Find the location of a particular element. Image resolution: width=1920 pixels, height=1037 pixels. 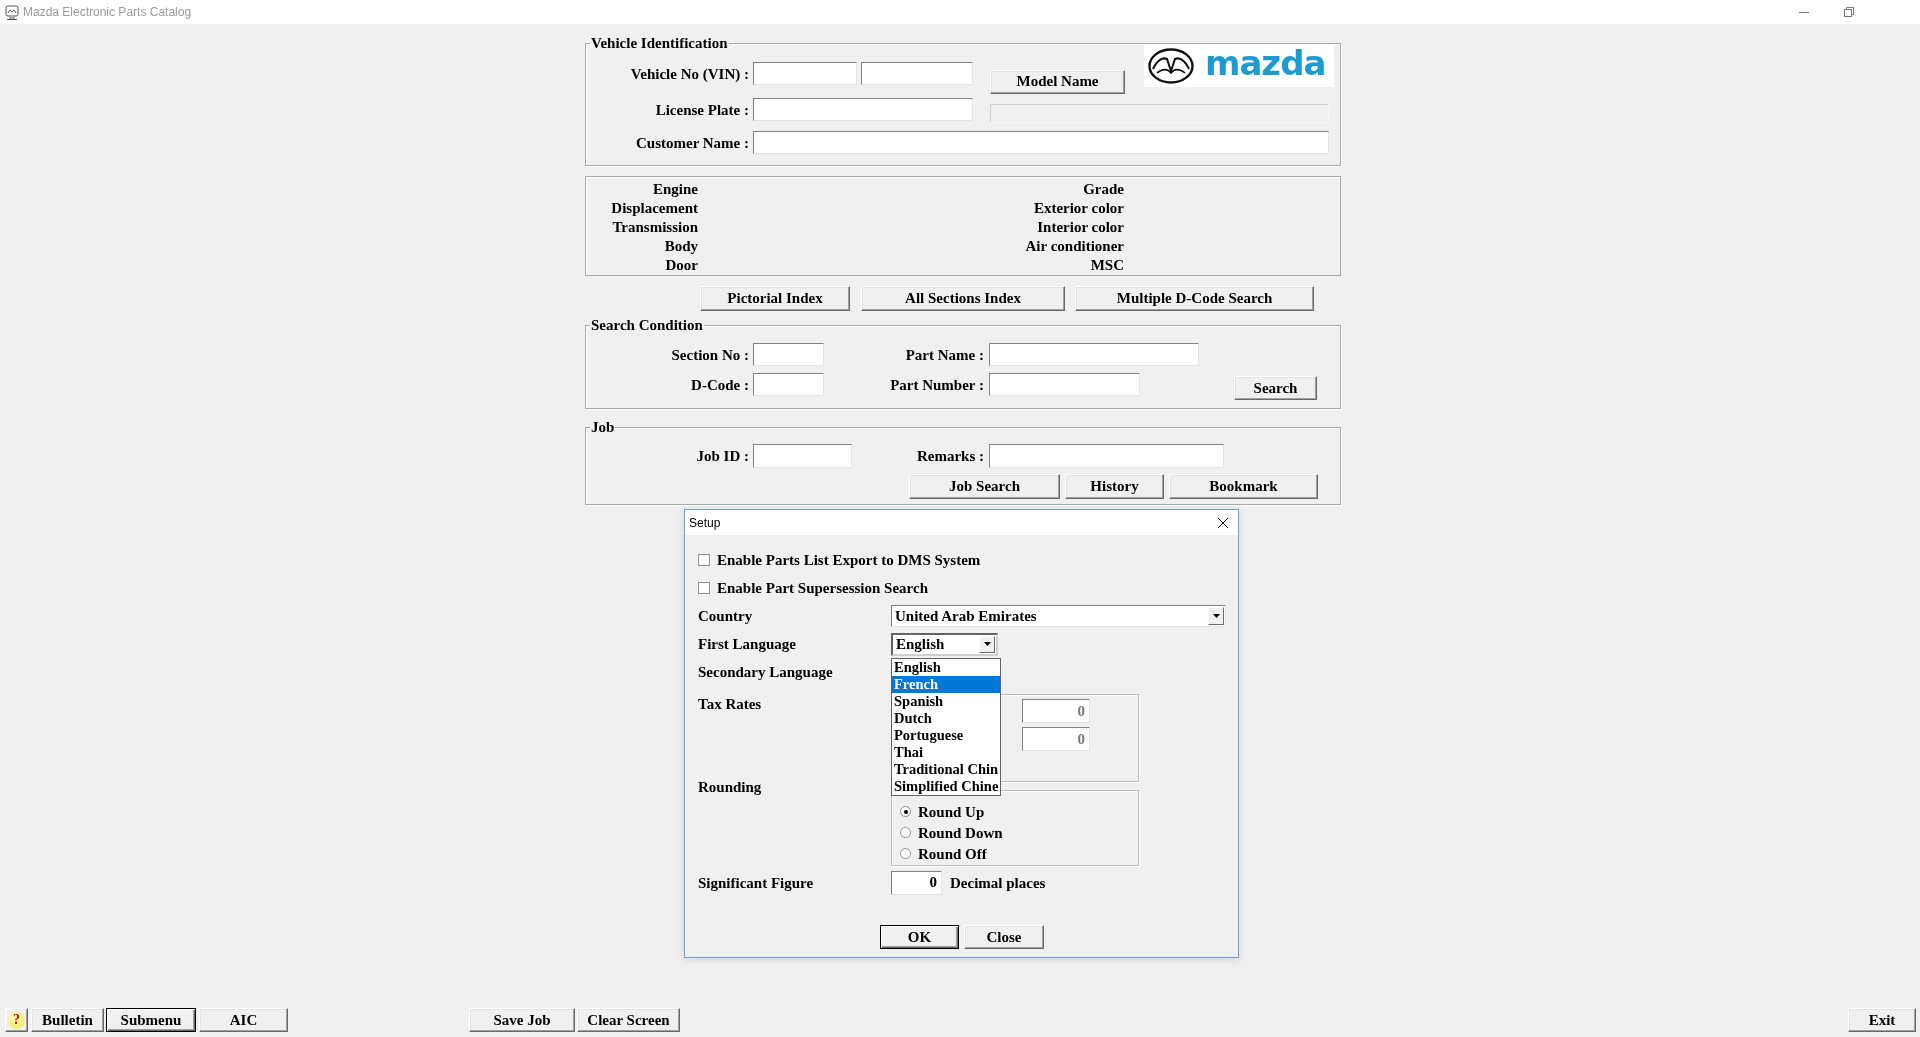

group-title: Vehicle Identification is located at coordinates (659, 43).